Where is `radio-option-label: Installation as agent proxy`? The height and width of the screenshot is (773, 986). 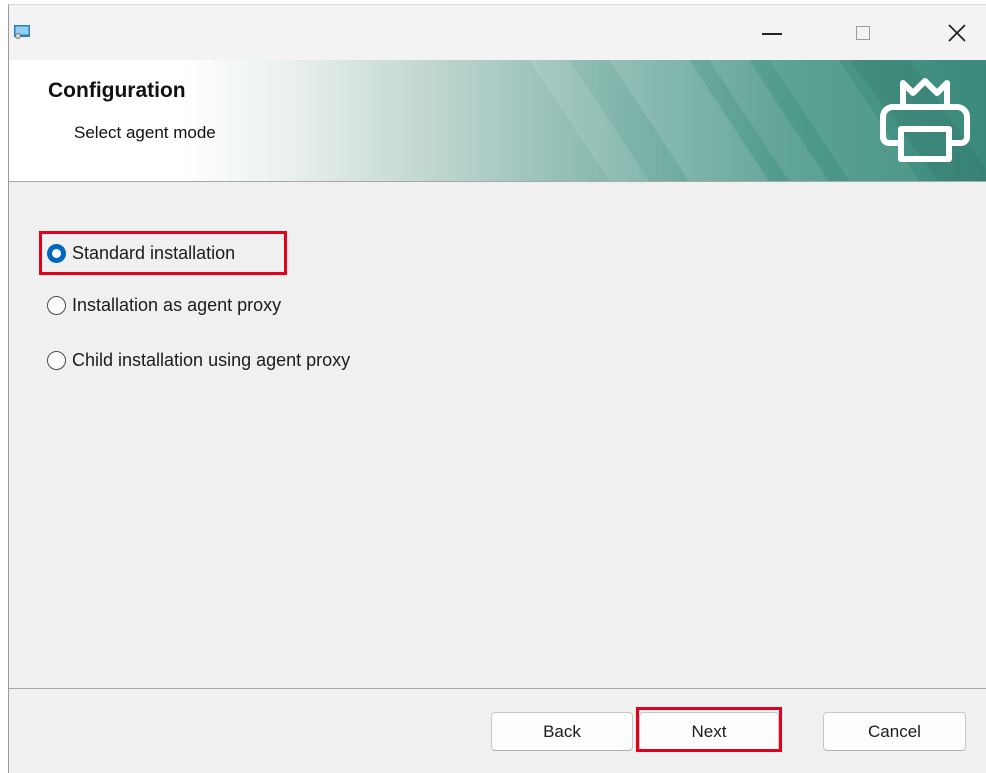
radio-option-label: Installation as agent proxy is located at coordinates (176, 305).